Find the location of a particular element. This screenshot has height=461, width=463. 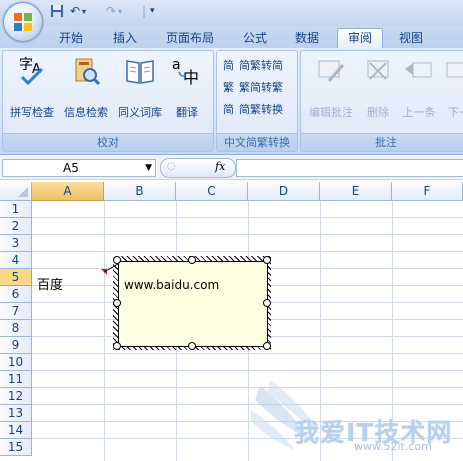

research-label: 信息检索 is located at coordinates (86, 112).